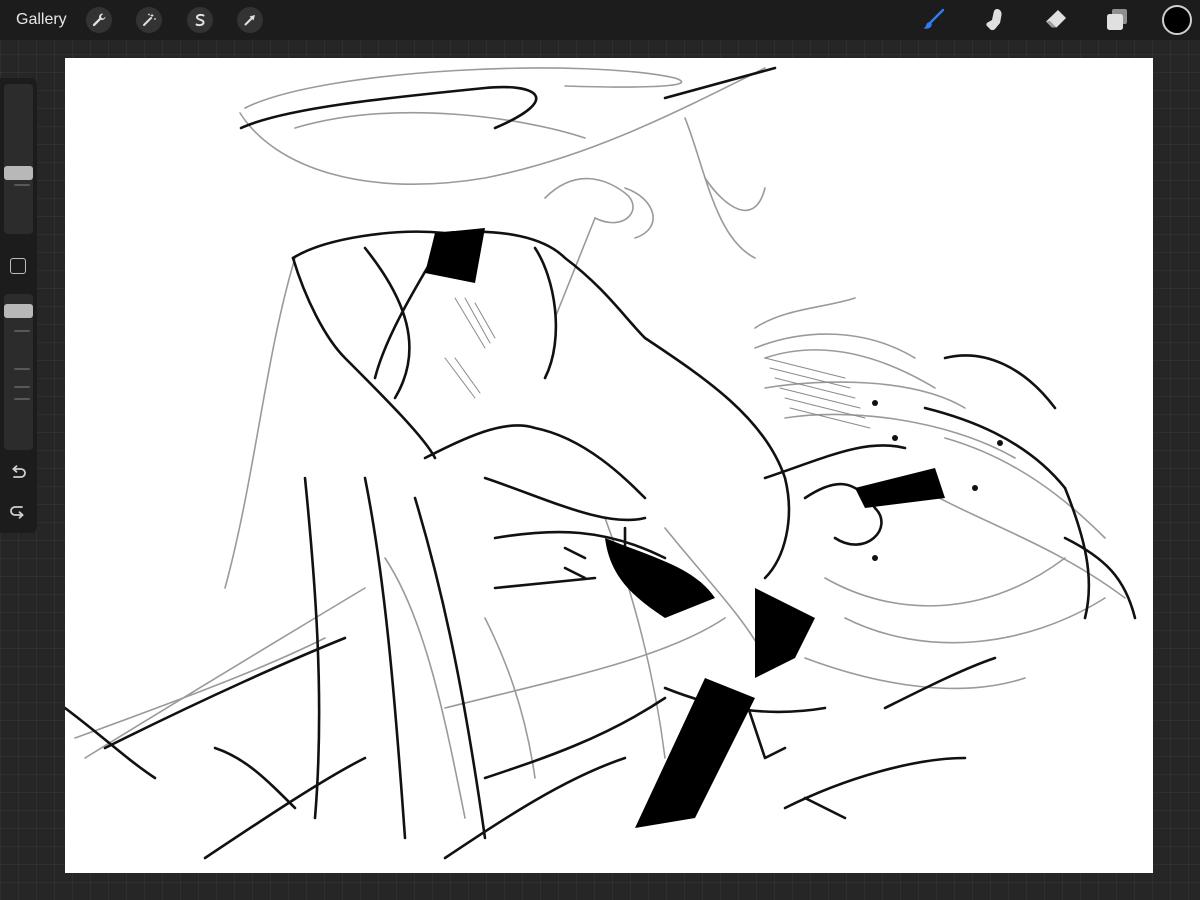  I want to click on transform-button, so click(250, 20).